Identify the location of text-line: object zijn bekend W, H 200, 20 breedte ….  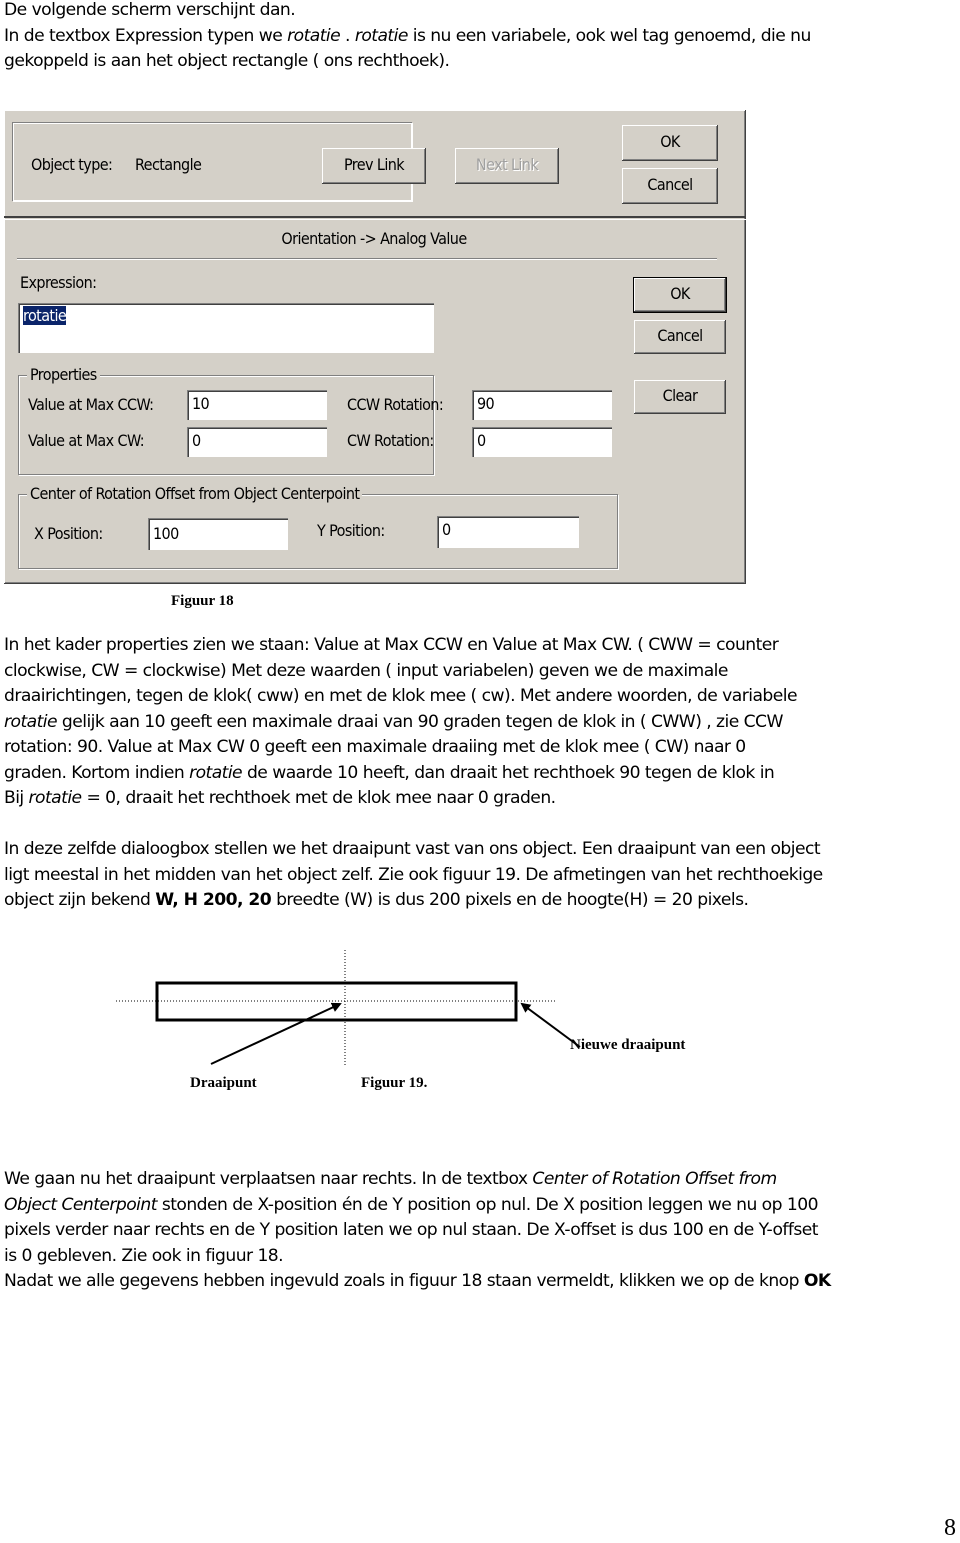
(376, 900).